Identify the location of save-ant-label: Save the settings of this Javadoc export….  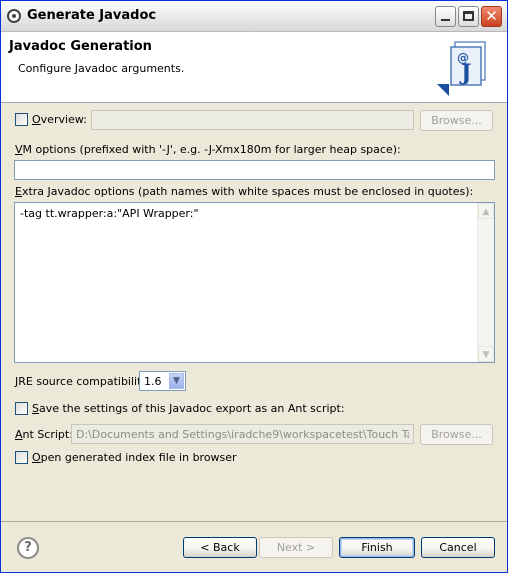
(188, 408).